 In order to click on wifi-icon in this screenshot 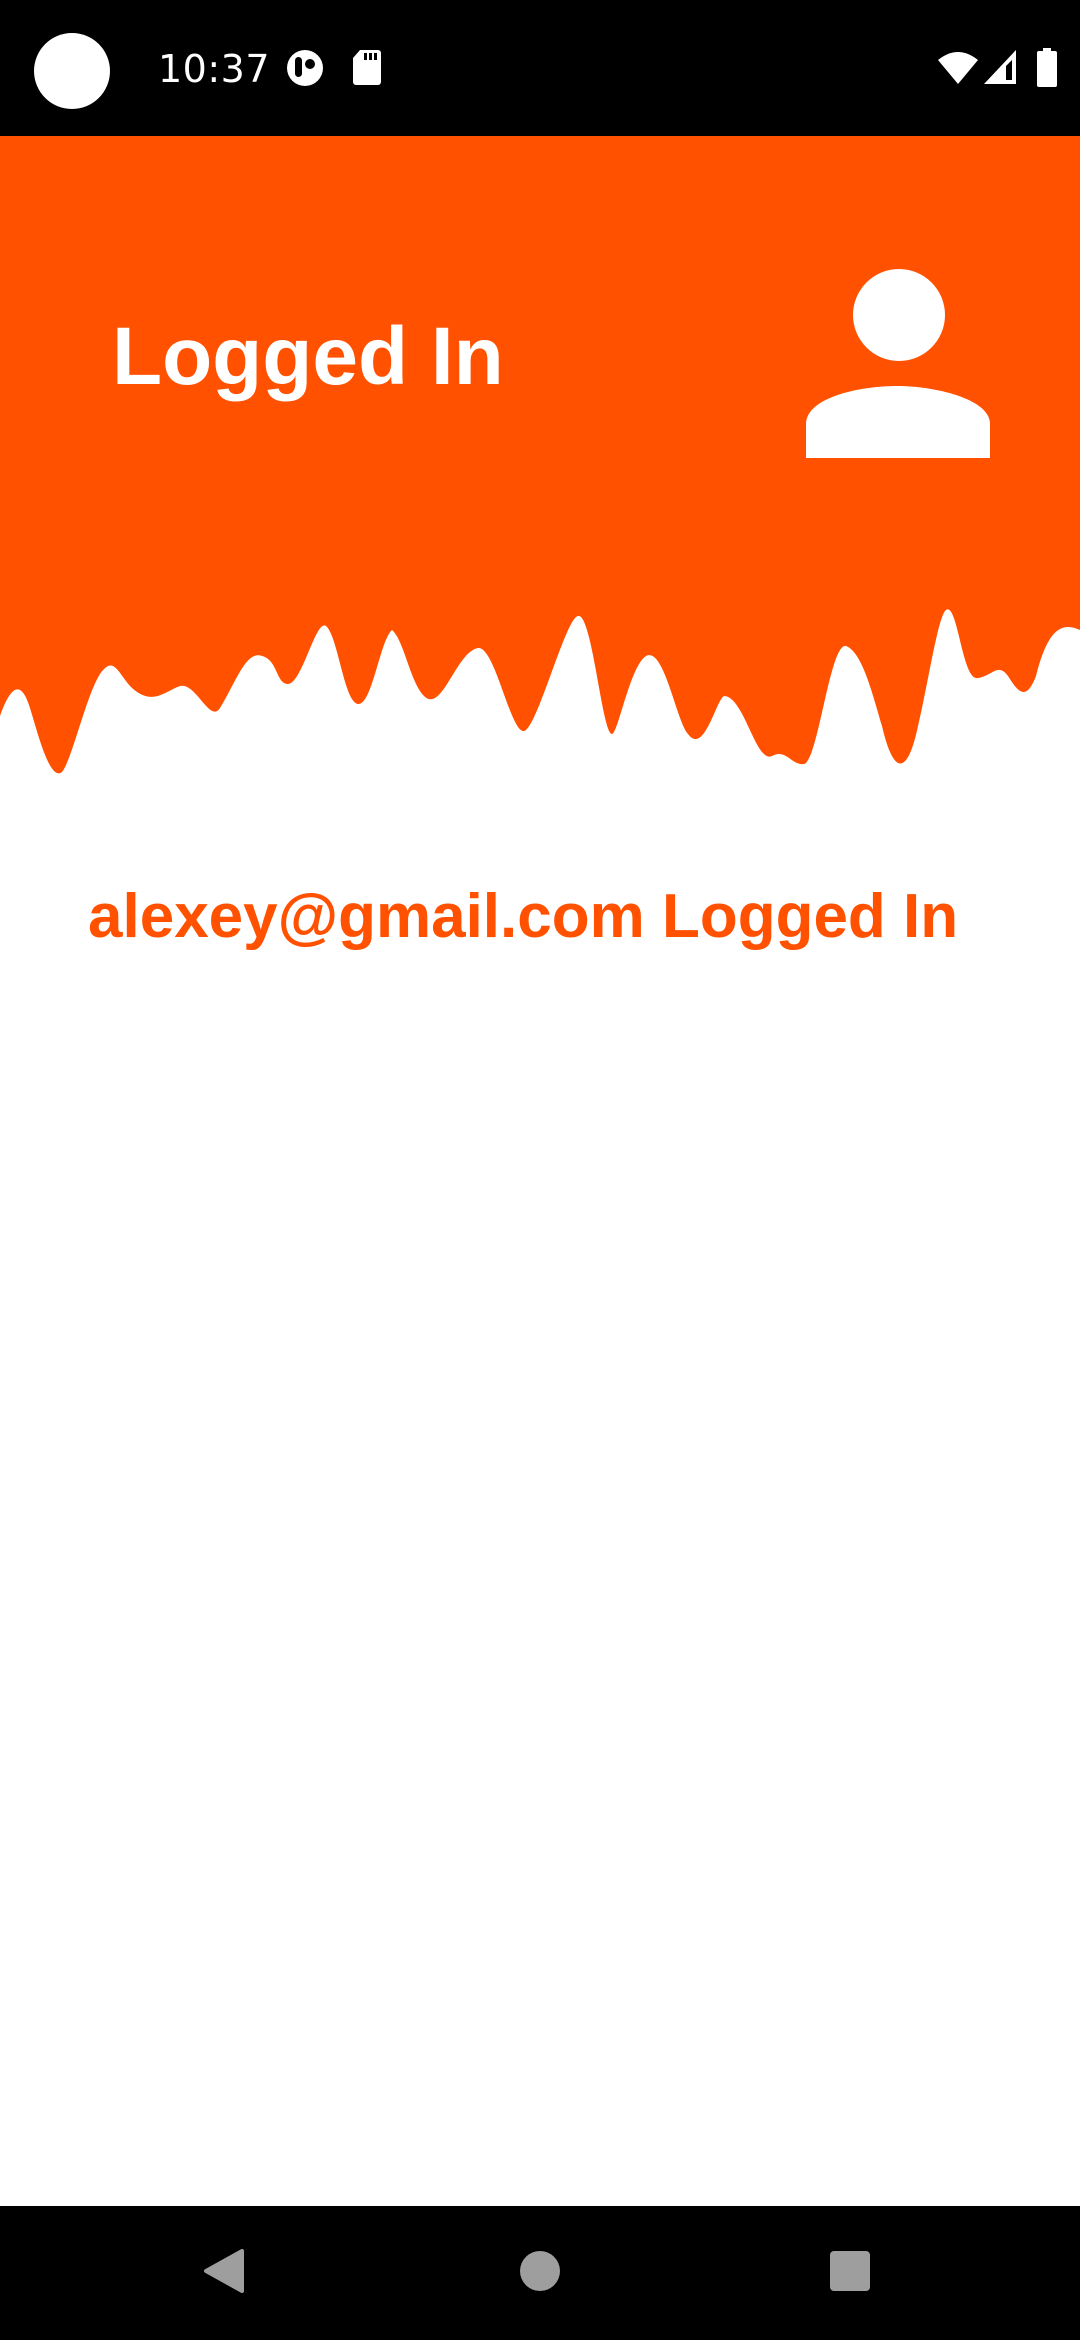, I will do `click(958, 69)`.